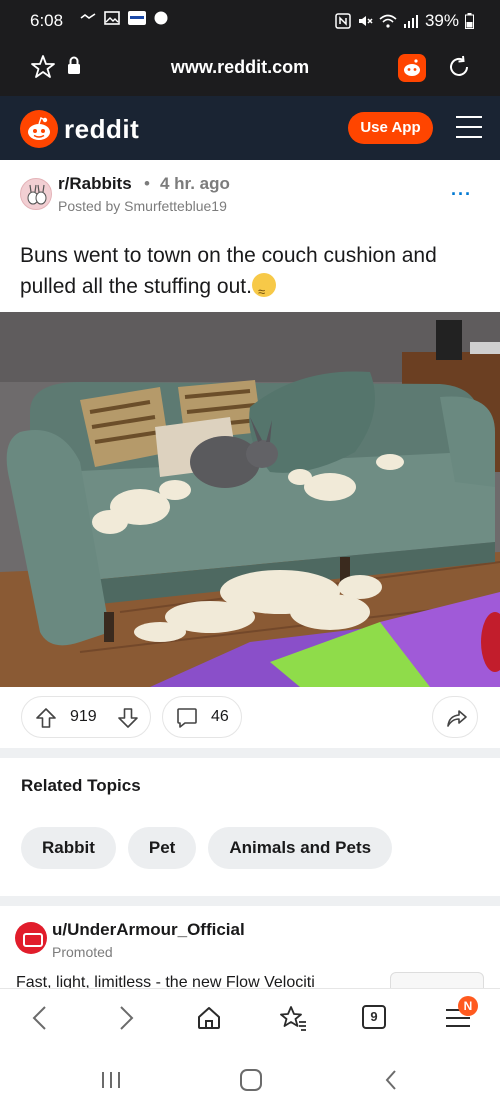 The width and height of the screenshot is (500, 1111). Describe the element at coordinates (391, 1080) in the screenshot. I see `system-back-icon` at that location.